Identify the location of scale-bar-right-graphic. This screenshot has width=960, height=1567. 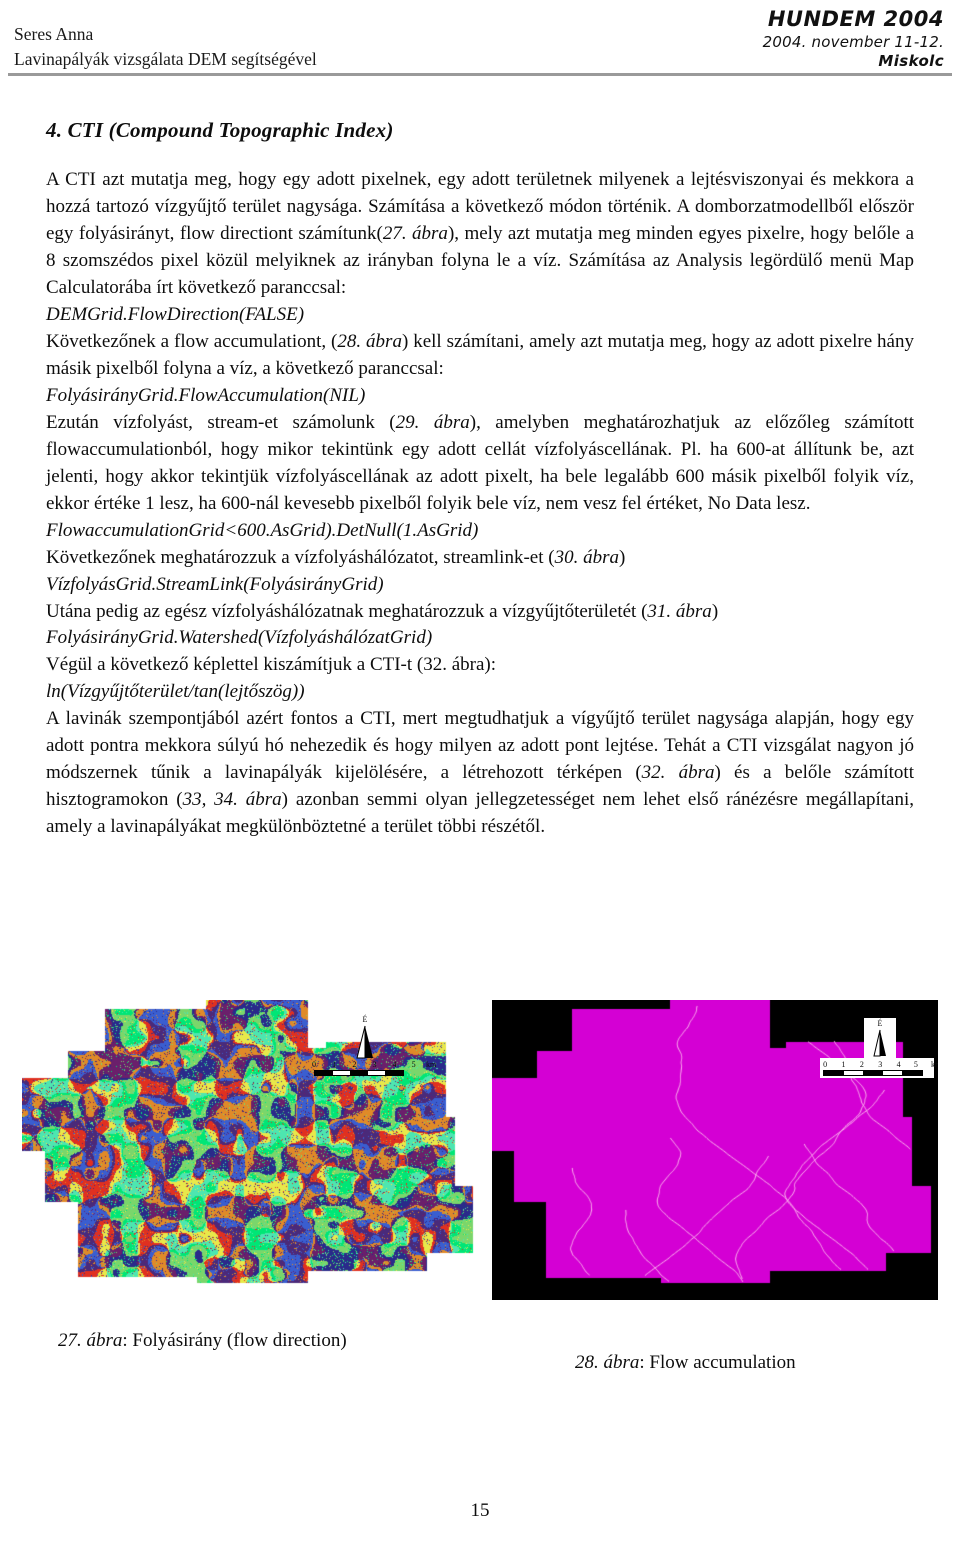
(873, 1073).